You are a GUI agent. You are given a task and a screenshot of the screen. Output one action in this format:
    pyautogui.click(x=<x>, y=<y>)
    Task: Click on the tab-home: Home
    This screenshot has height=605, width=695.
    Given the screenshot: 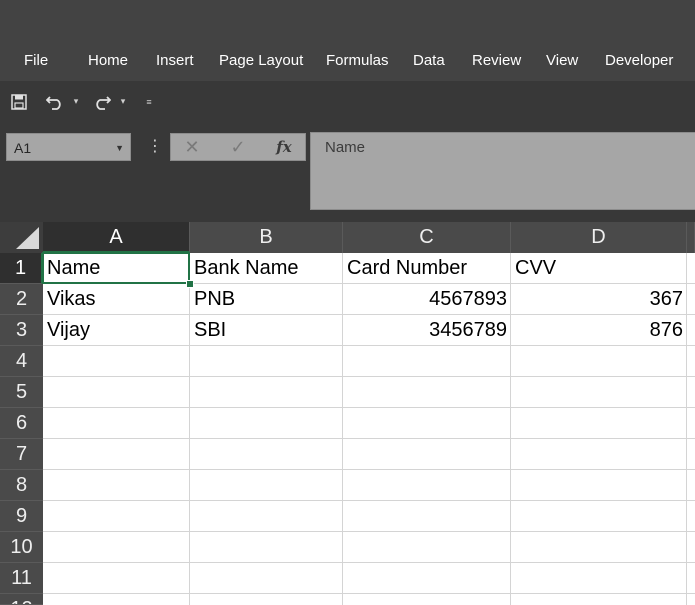 What is the action you would take?
    pyautogui.click(x=108, y=61)
    